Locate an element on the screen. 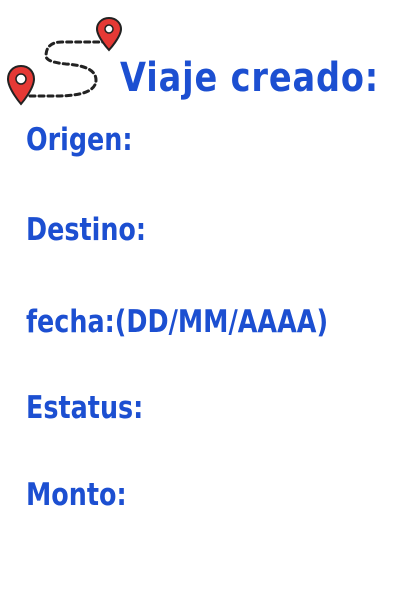 This screenshot has height=600, width=400. origin-label: Origen: is located at coordinates (79, 140).